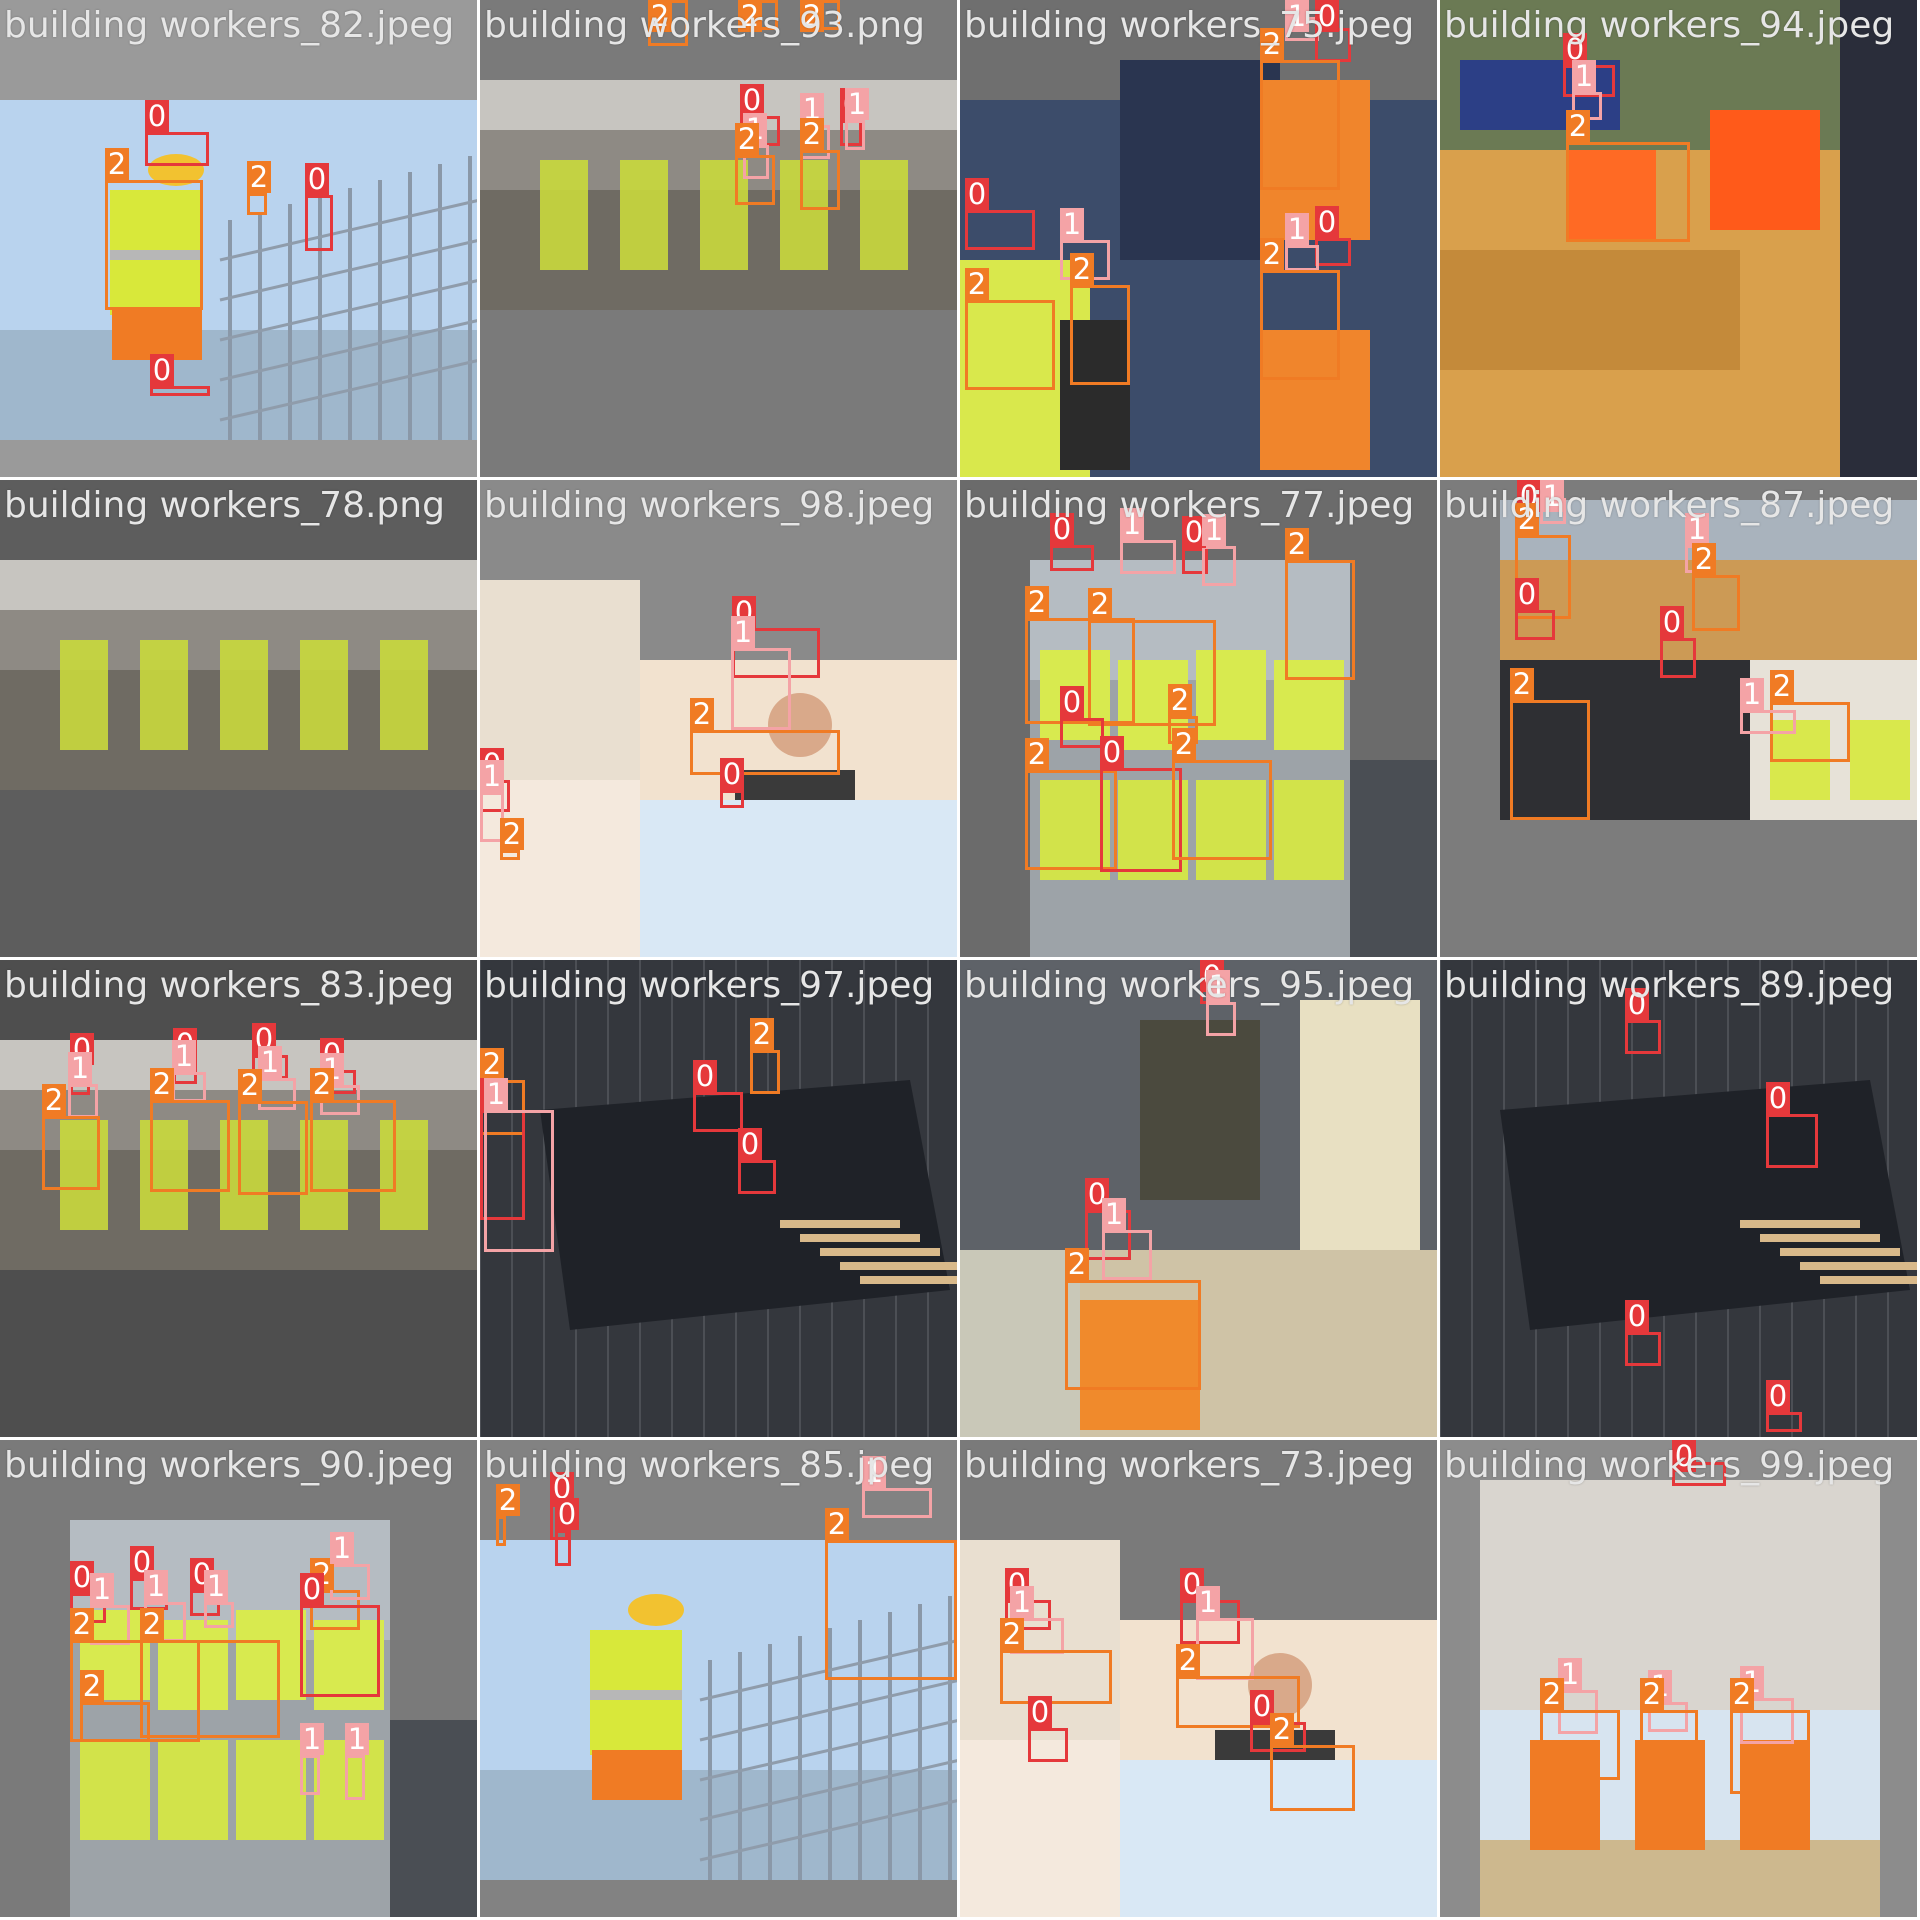 Image resolution: width=1920 pixels, height=1920 pixels. Describe the element at coordinates (1669, 25) in the screenshot. I see `tile-filename: building workers_94.jpeg` at that location.